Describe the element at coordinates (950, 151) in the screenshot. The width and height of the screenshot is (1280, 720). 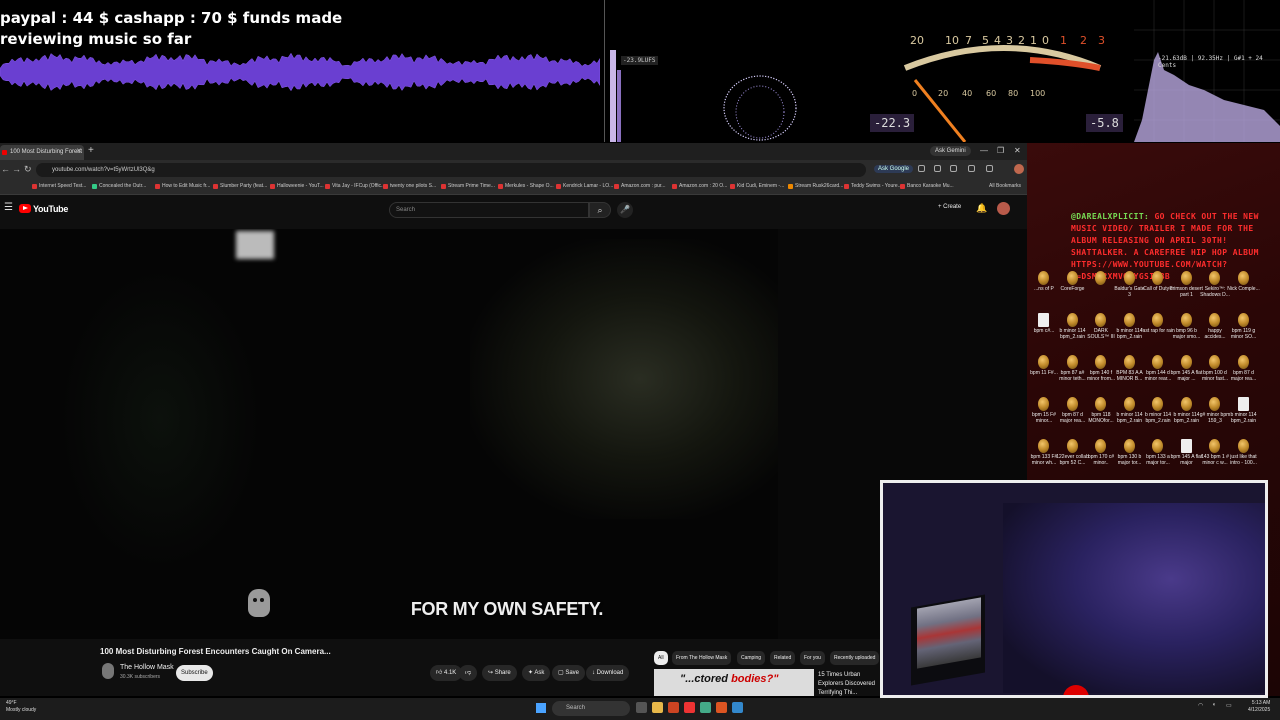
I see `ask-gemini-button: Ask Gemini` at that location.